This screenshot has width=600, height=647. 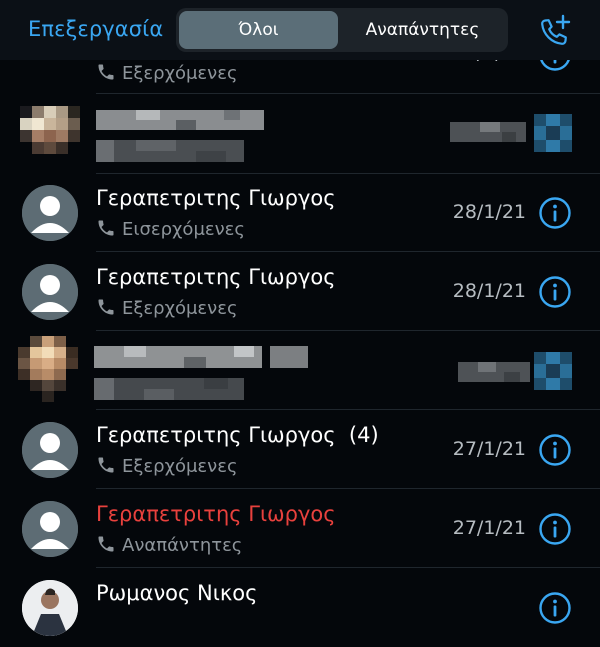 I want to click on filter-segmented-control: Όλοι Αναπάντητες, so click(x=342, y=30).